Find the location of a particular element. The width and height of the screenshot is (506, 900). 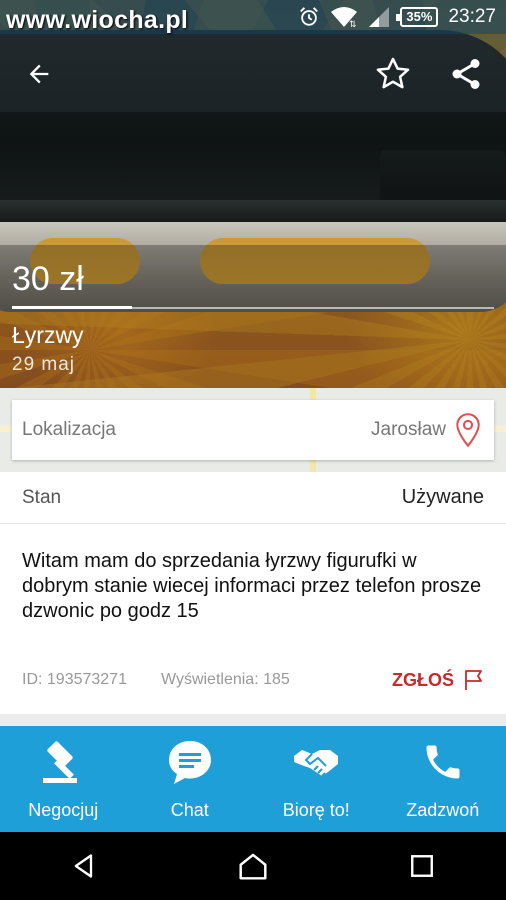

location-value: Jarosław is located at coordinates (426, 430).